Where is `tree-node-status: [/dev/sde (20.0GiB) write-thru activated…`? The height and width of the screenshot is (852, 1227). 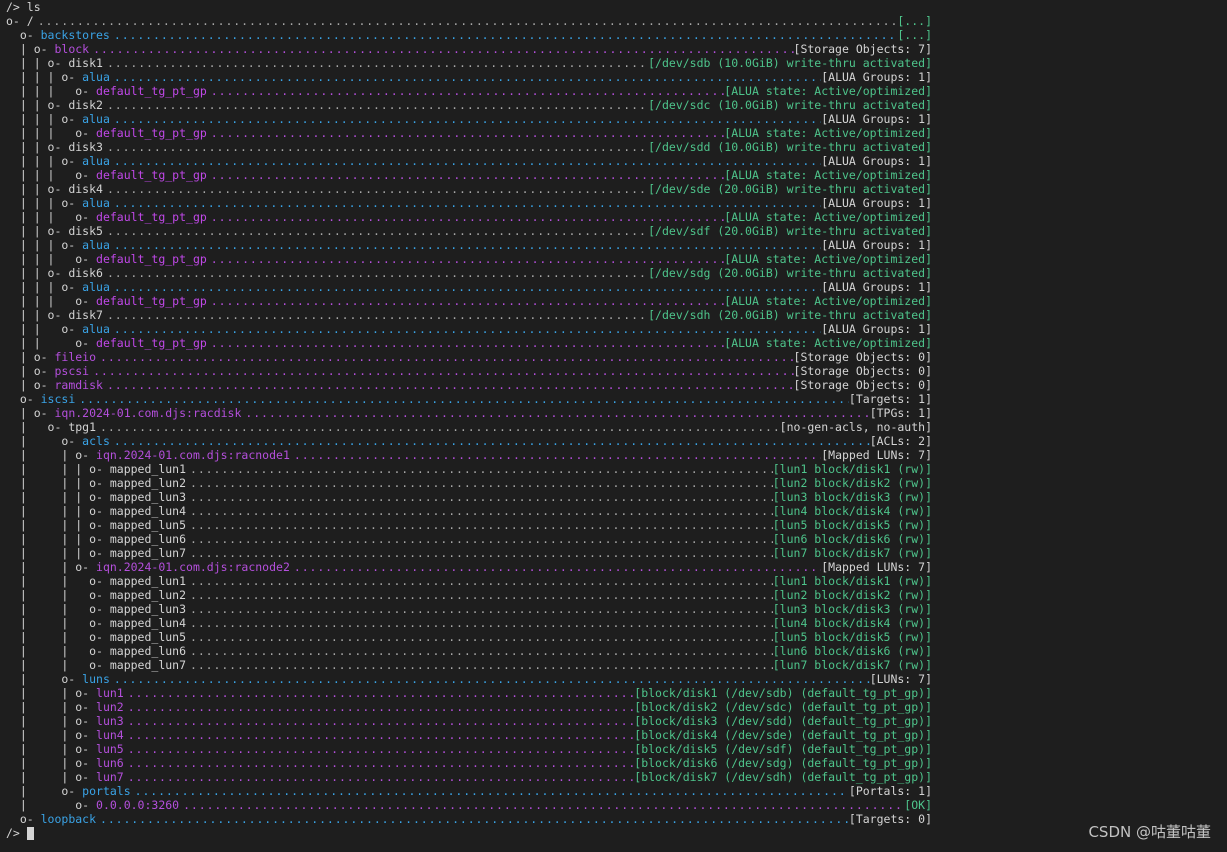
tree-node-status: [/dev/sde (20.0GiB) write-thru activated… is located at coordinates (790, 189).